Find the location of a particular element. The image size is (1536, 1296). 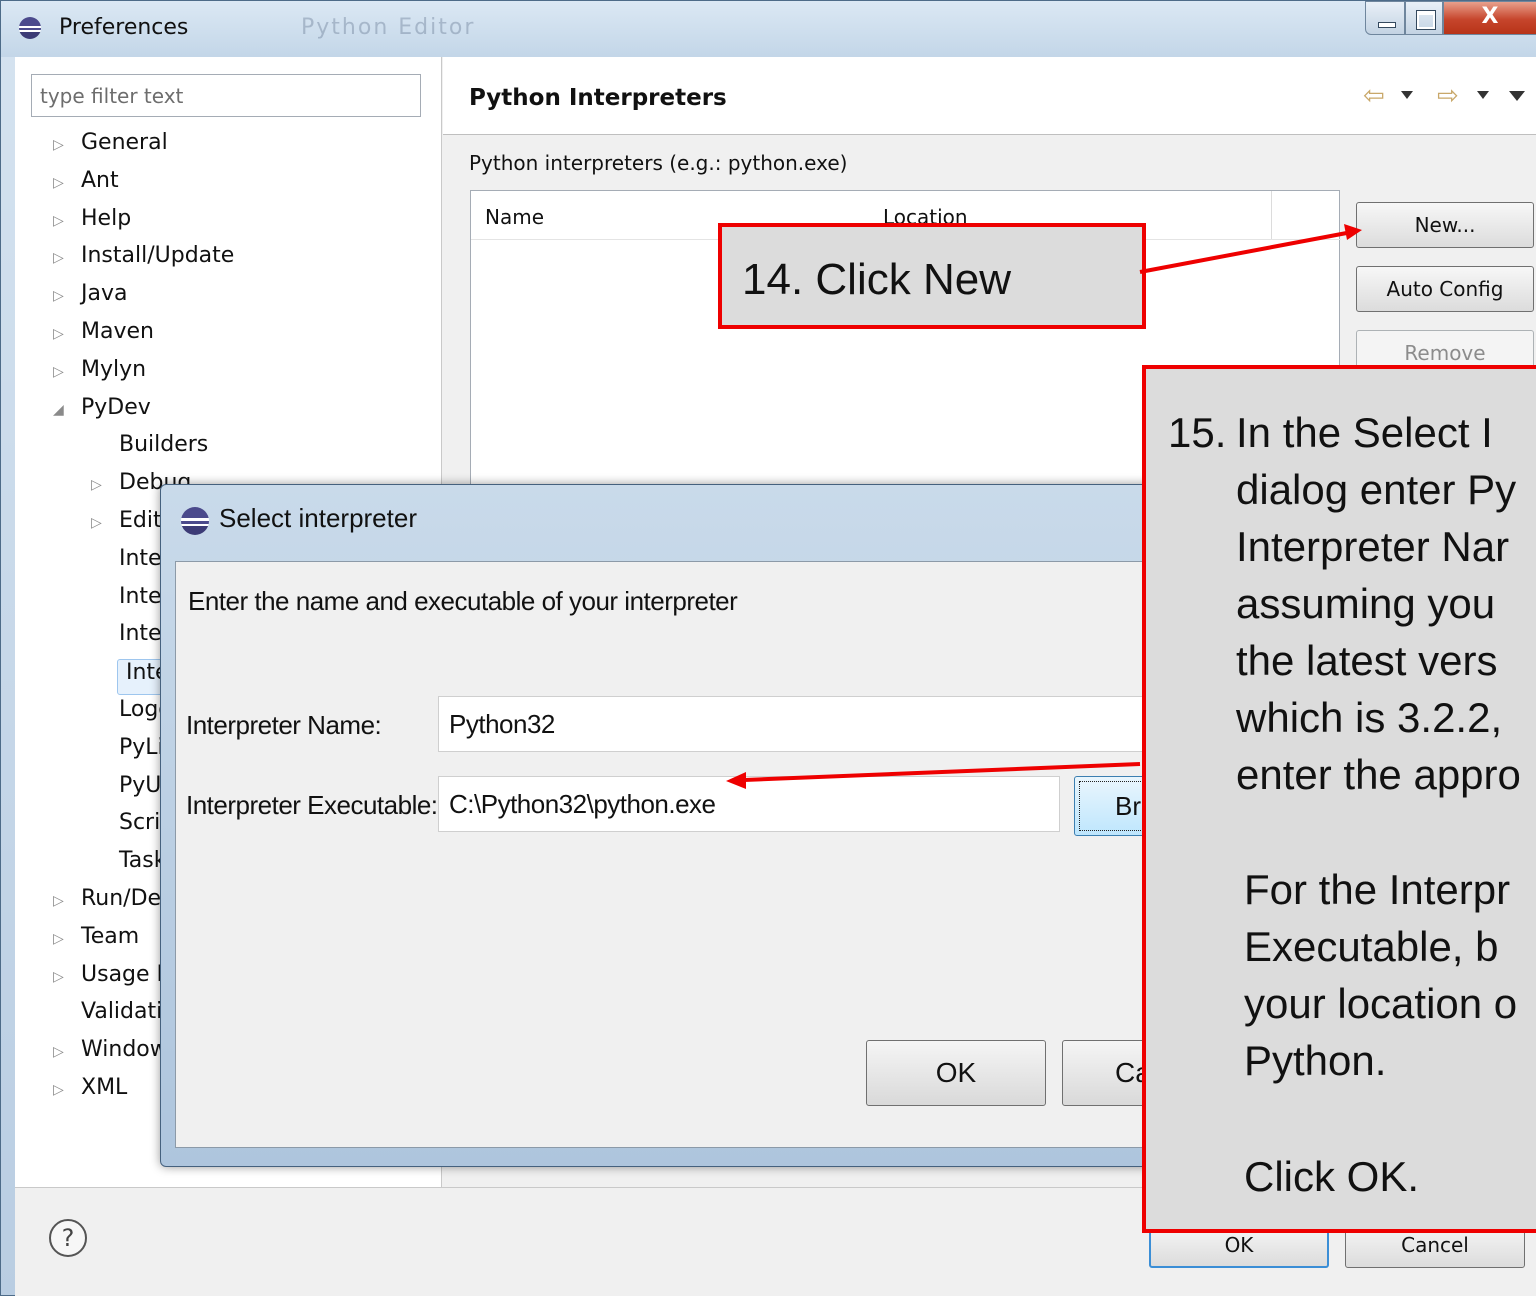

dialog-title: Select interpreter is located at coordinates (318, 518).